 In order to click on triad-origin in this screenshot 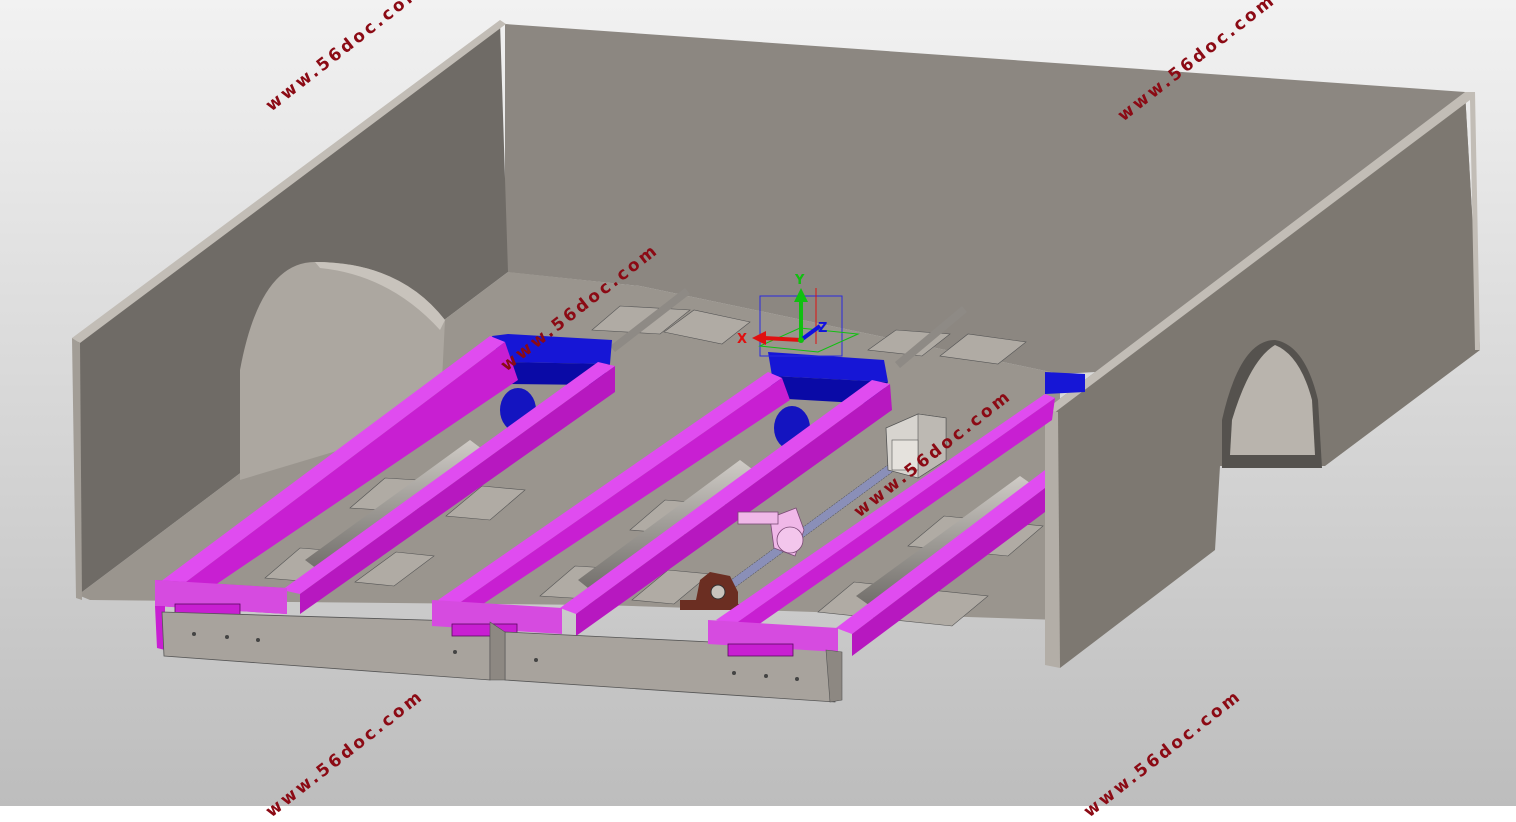, I will do `click(801, 340)`.